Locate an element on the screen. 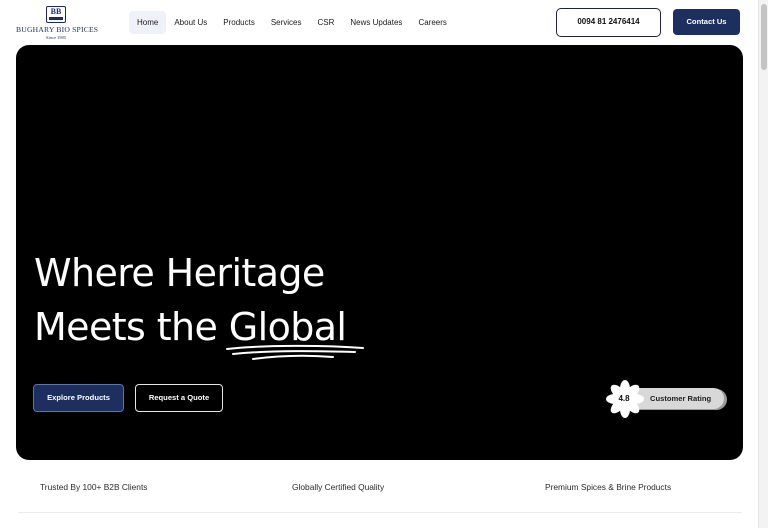  section-divider is located at coordinates (380, 512).